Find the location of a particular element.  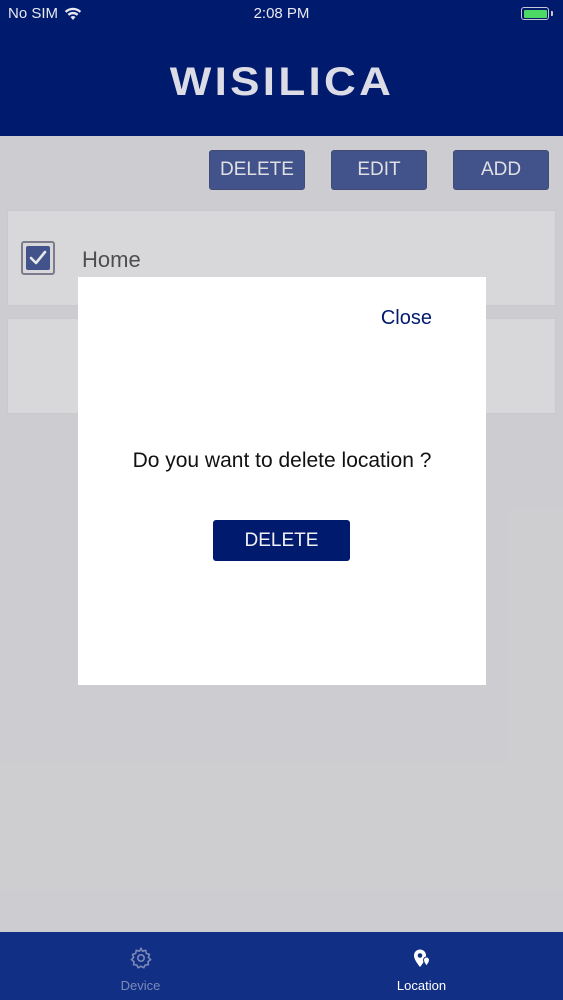

status-time: 2:08 PM is located at coordinates (281, 13).